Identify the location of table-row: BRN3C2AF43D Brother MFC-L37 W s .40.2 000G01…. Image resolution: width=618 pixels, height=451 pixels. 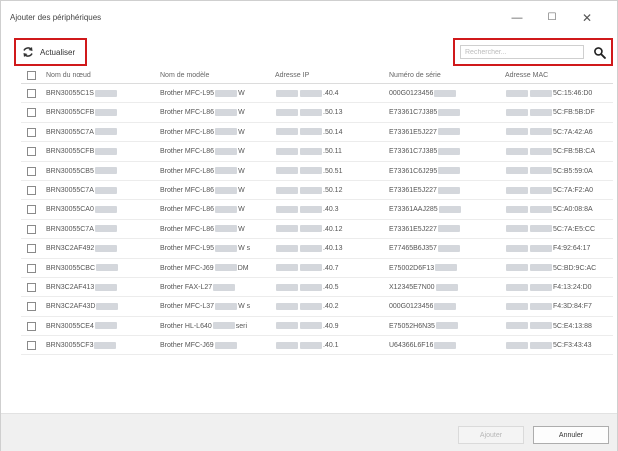
(317, 307).